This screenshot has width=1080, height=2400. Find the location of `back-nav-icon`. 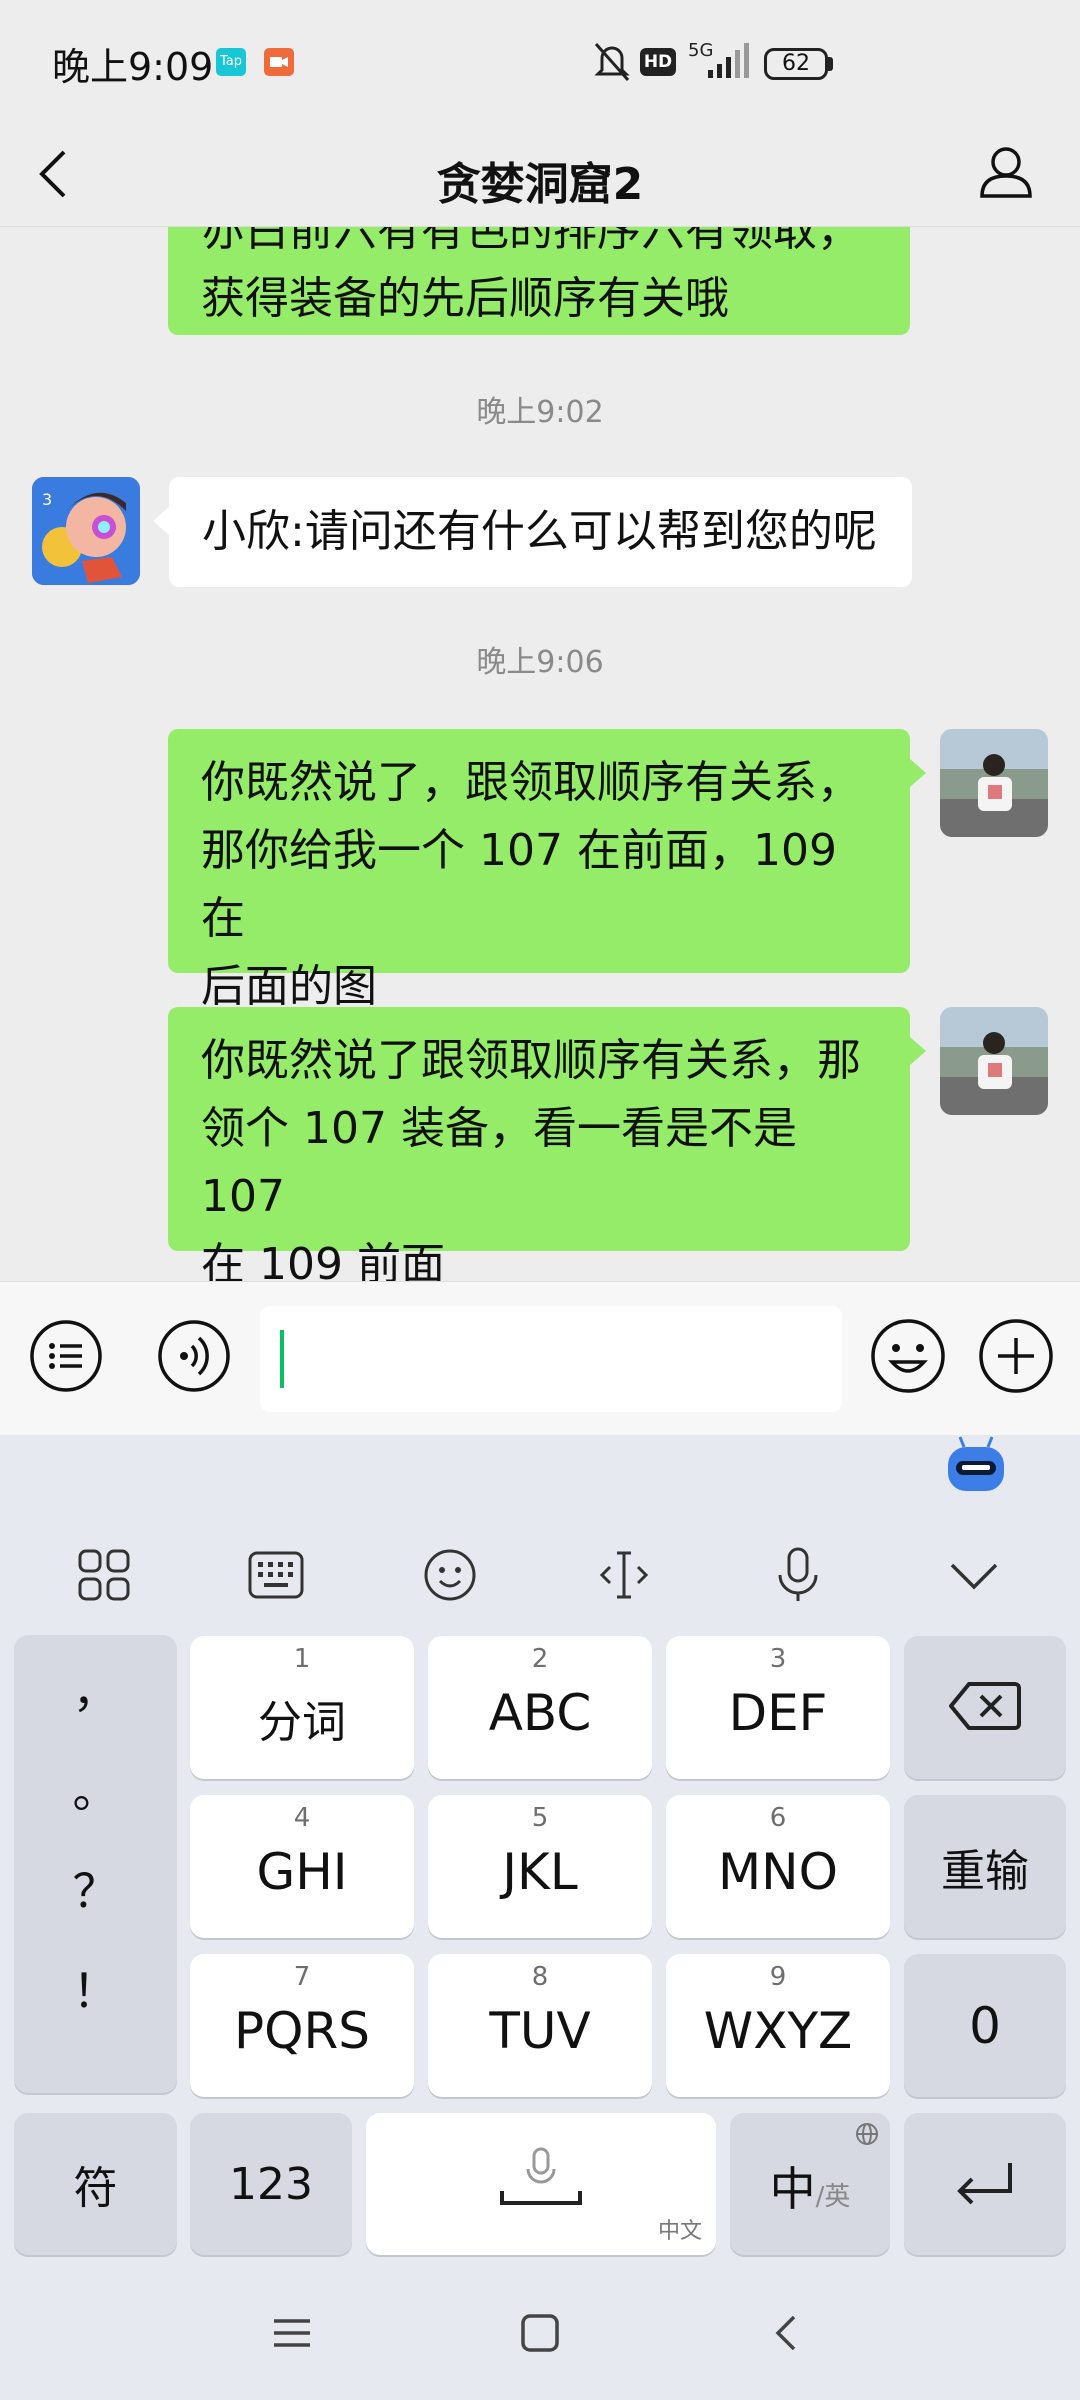

back-nav-icon is located at coordinates (788, 2335).